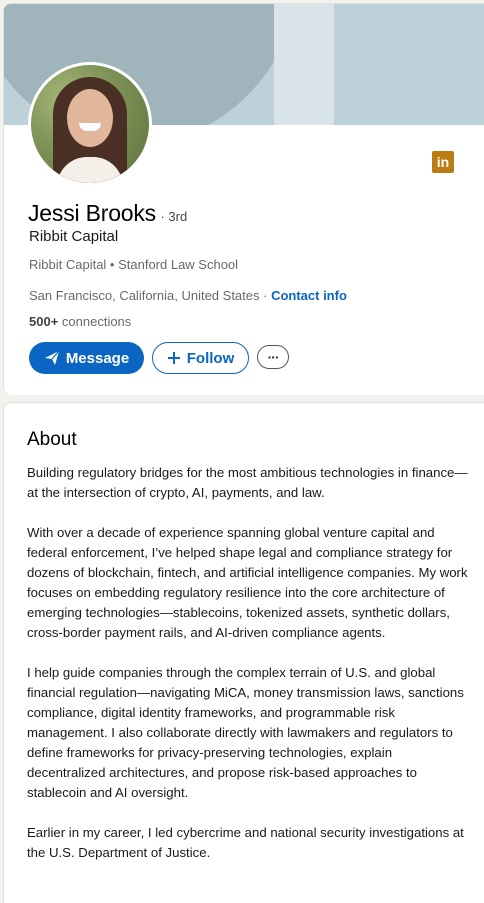 The width and height of the screenshot is (484, 903). I want to click on send-icon, so click(52, 358).